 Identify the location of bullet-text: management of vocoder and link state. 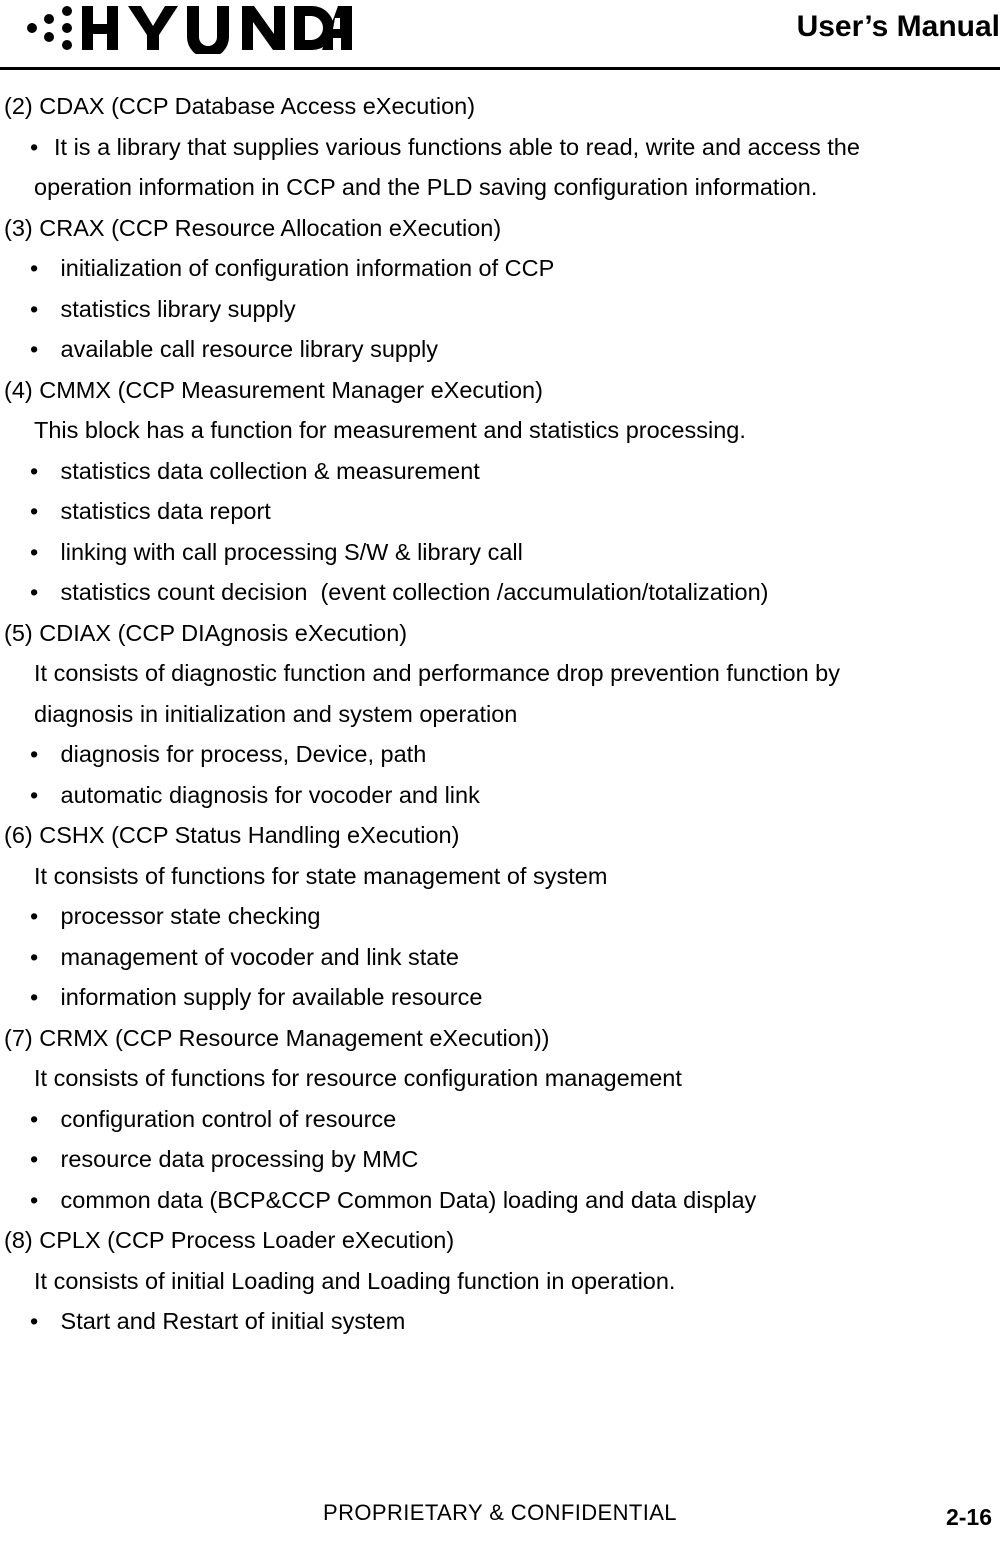
(256, 956).